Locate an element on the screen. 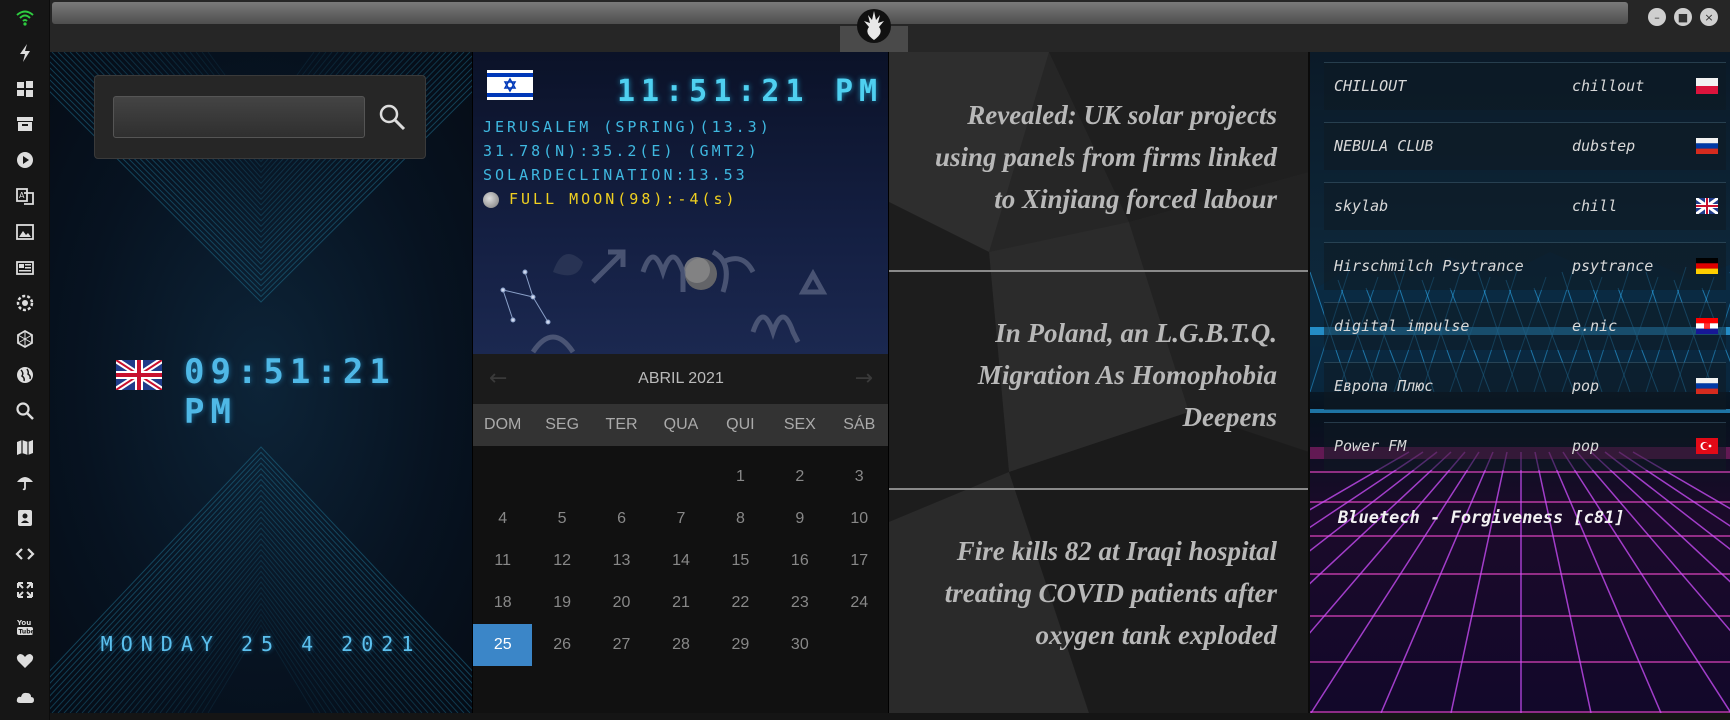  calendar-day: 26 is located at coordinates (561, 645).